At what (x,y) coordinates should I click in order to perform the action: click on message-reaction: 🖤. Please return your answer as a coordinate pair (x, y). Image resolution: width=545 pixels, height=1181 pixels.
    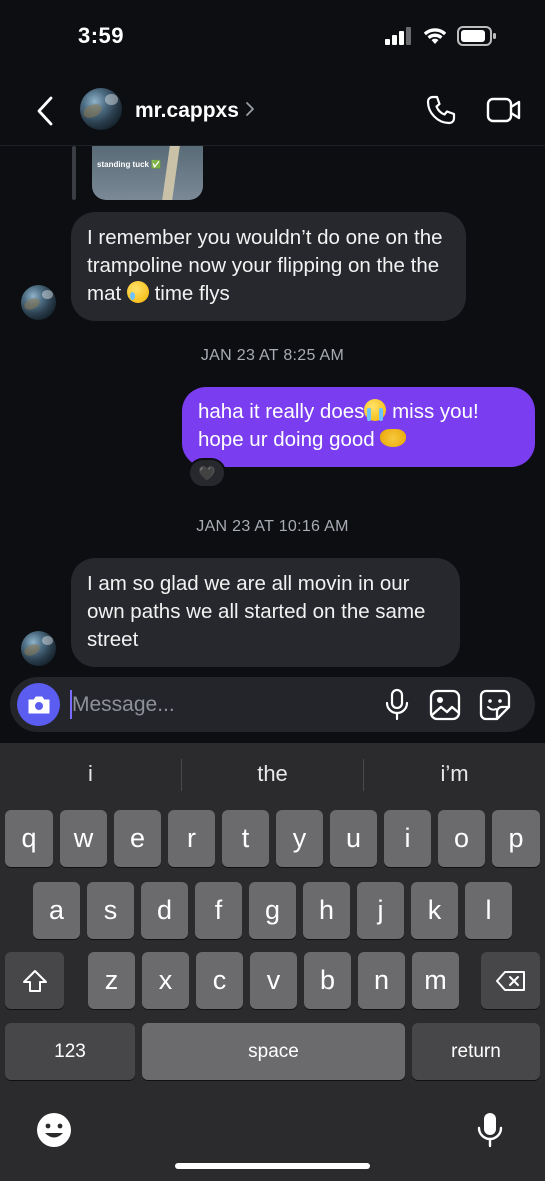
    Looking at the image, I should click on (207, 473).